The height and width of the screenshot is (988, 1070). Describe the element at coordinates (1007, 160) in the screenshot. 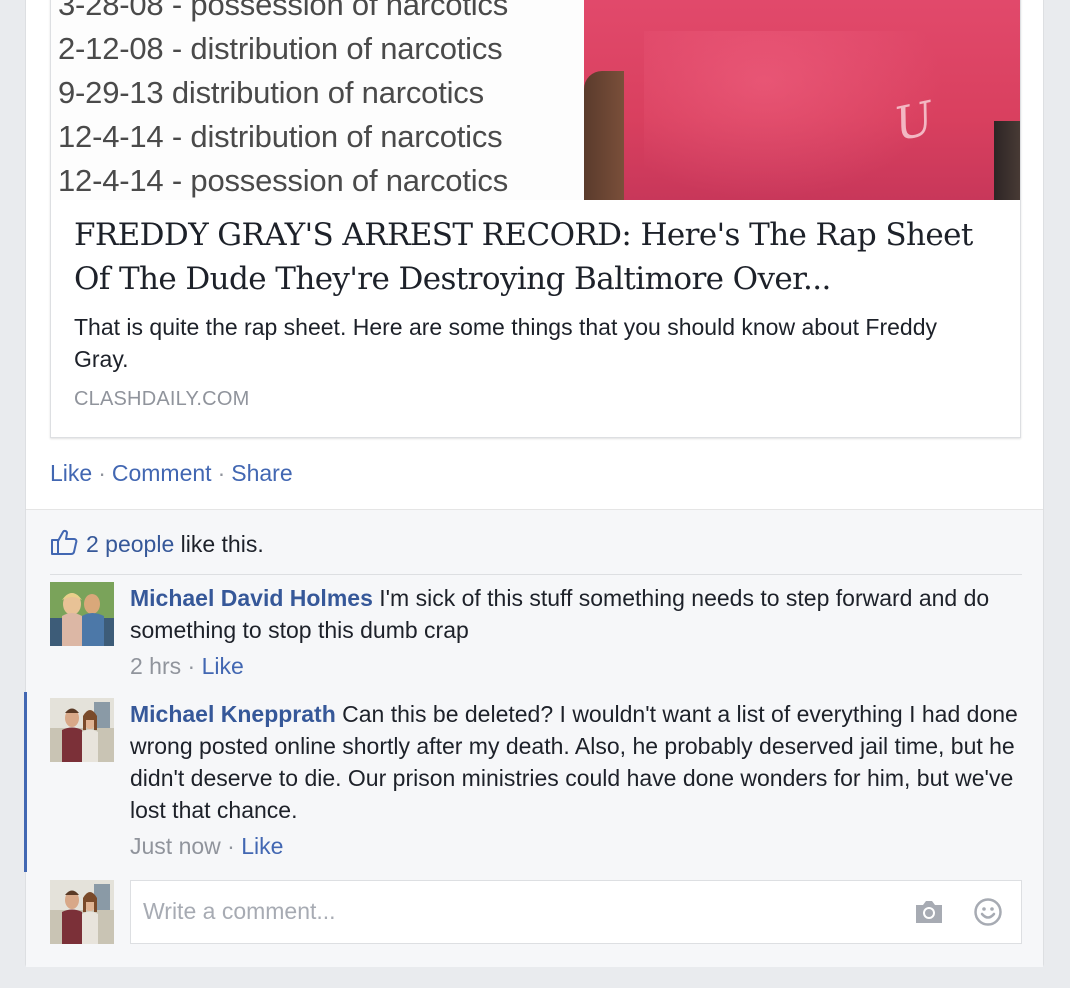

I see `arm-right` at that location.